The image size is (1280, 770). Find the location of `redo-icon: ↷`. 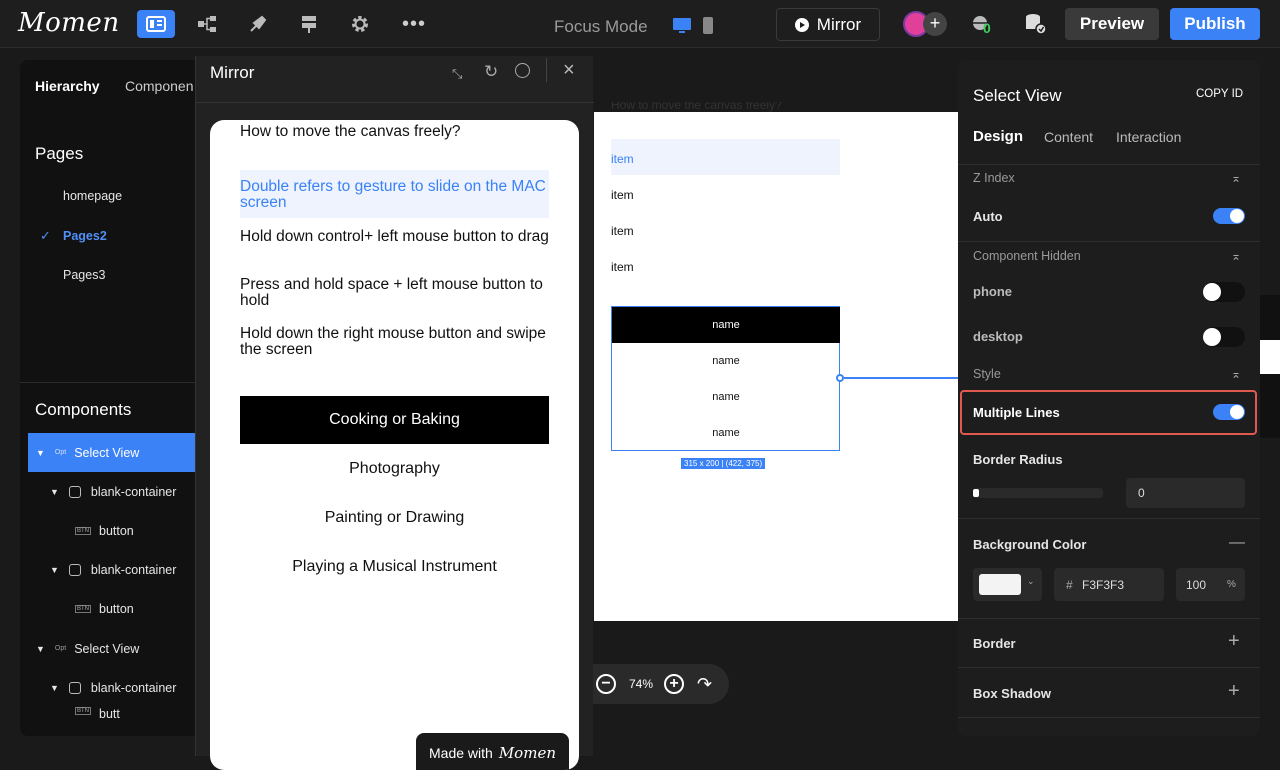

redo-icon: ↷ is located at coordinates (704, 684).